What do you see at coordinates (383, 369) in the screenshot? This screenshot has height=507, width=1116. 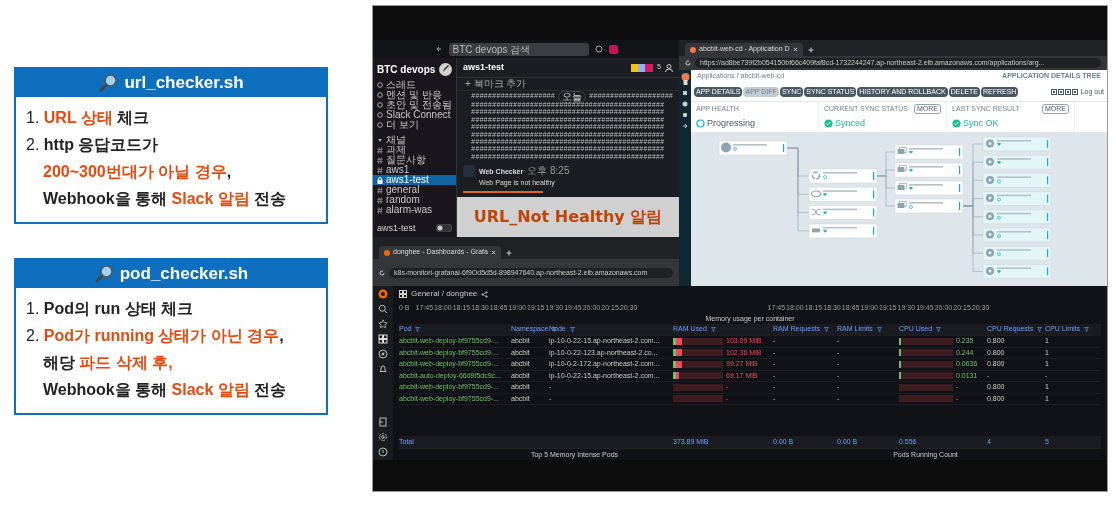 I see `bell-icon` at bounding box center [383, 369].